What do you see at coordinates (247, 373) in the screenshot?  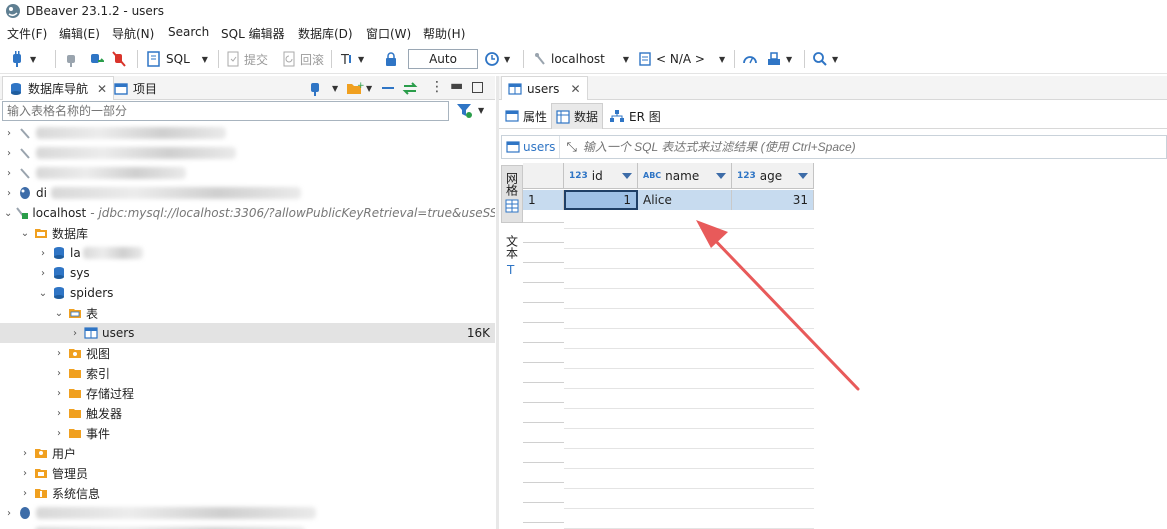 I see `tree-row-indexes: › 索引` at bounding box center [247, 373].